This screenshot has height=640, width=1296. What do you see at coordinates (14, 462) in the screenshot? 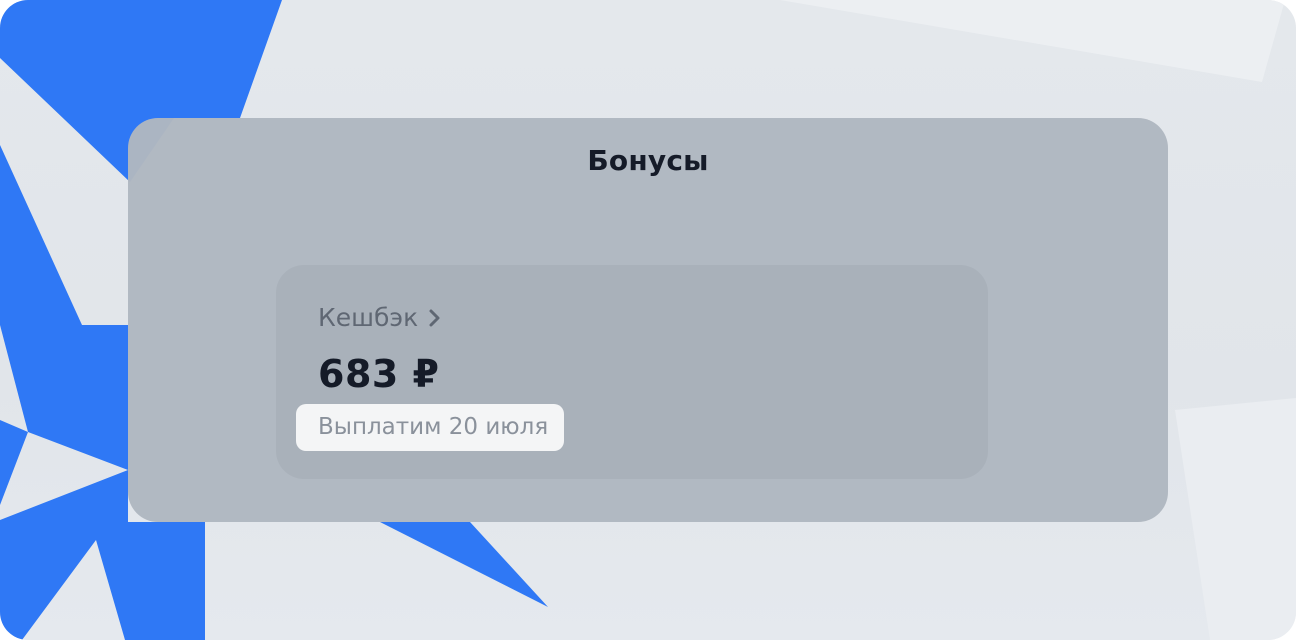
I see `blue-star-ray-lower-left` at bounding box center [14, 462].